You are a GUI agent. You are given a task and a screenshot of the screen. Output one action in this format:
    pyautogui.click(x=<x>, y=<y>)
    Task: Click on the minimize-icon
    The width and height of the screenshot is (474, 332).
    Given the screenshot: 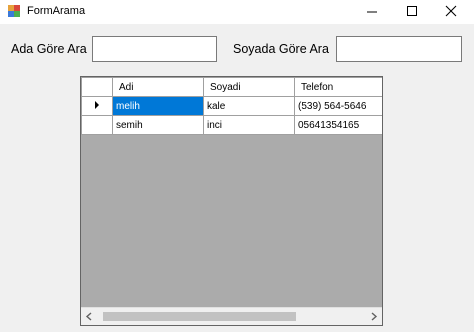 What is the action you would take?
    pyautogui.click(x=372, y=12)
    